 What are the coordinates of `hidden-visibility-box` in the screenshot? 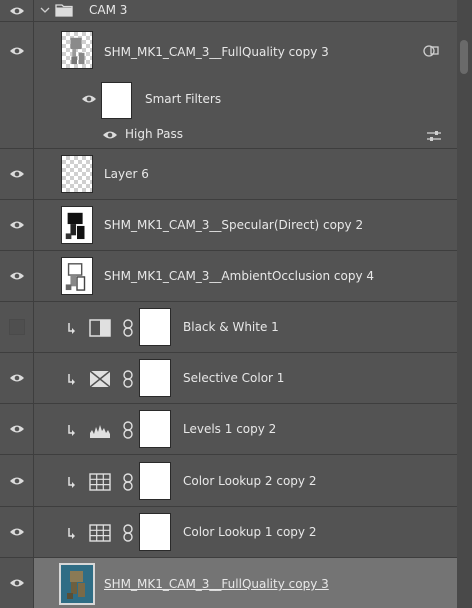 It's located at (16, 327).